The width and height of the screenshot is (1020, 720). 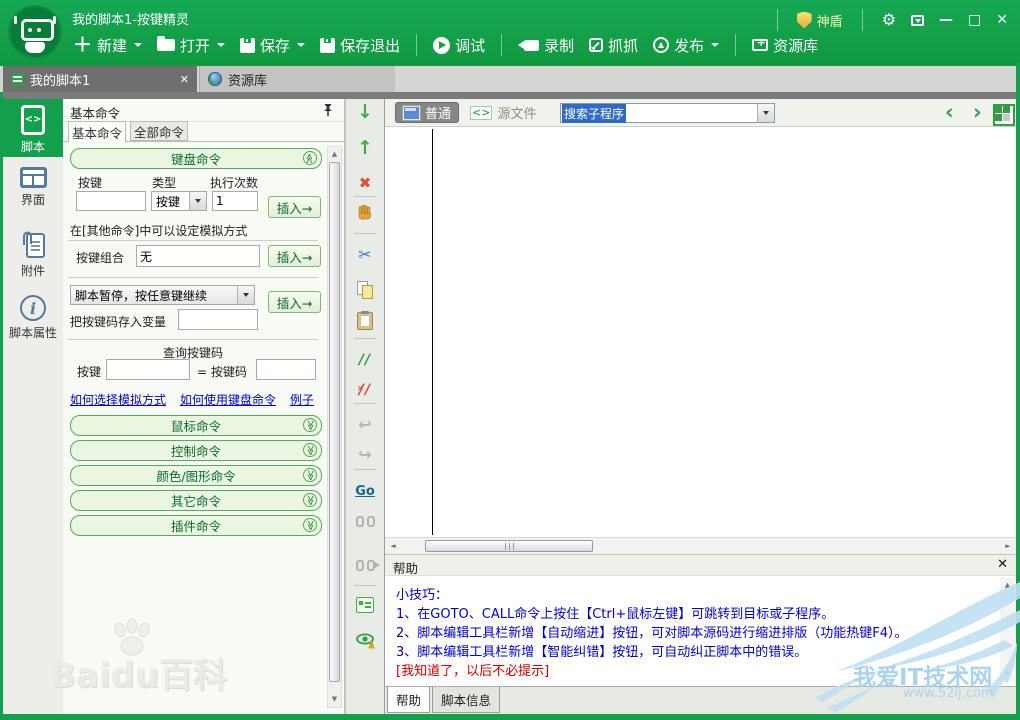 I want to click on undo-icon: ↩, so click(x=365, y=424).